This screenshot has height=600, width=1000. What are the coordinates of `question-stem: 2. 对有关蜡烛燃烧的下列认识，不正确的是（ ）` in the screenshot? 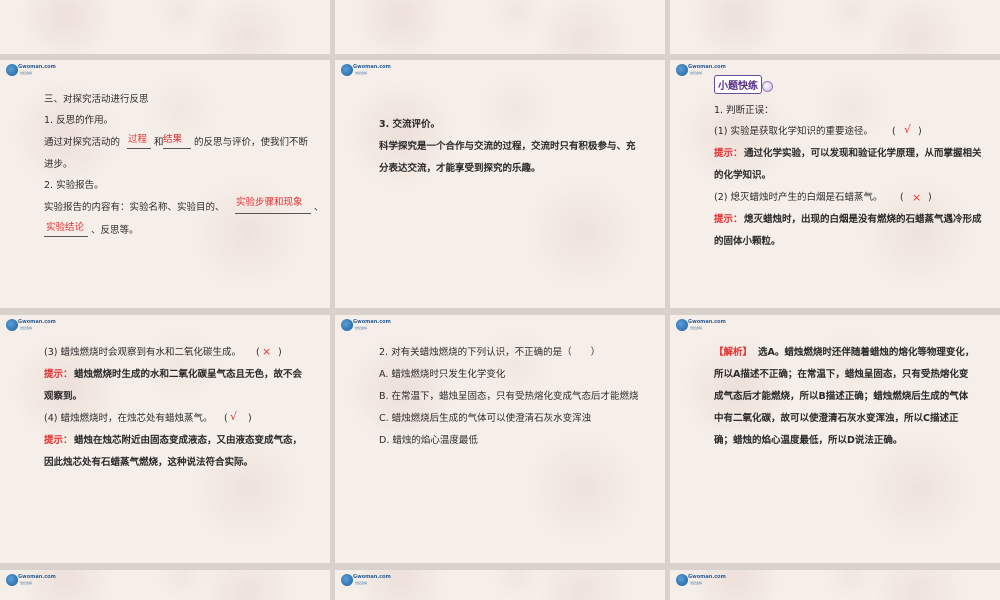 It's located at (490, 352).